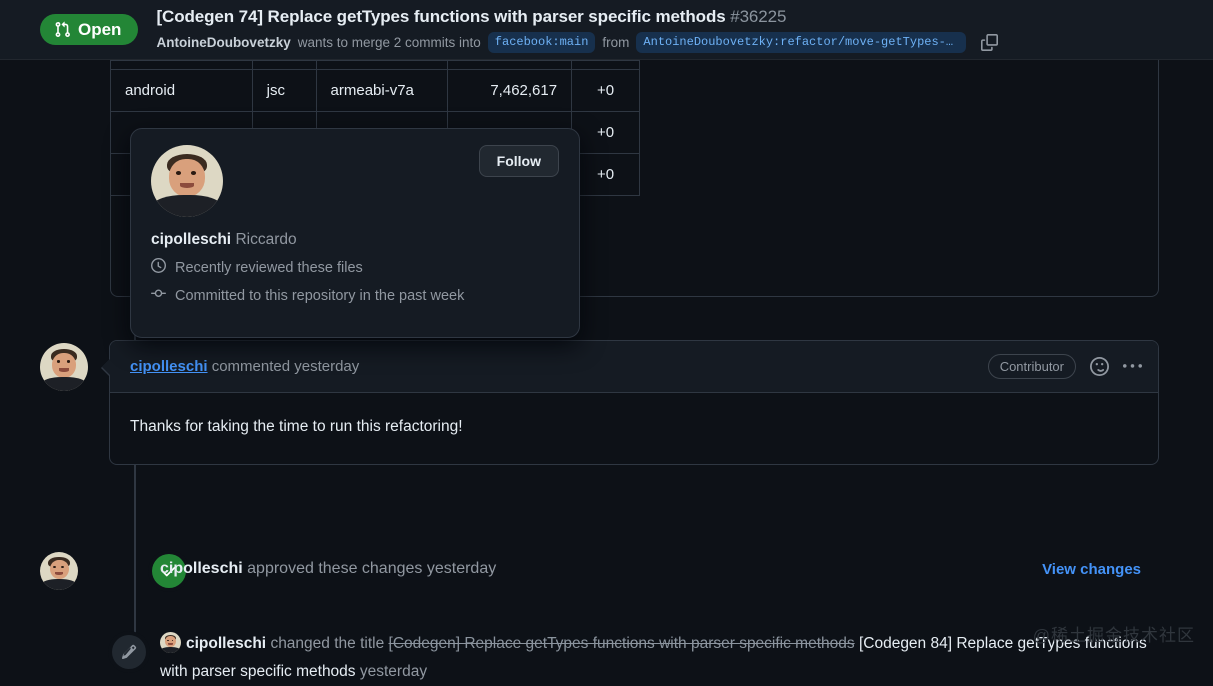 The height and width of the screenshot is (686, 1213). I want to click on follow-button: Follow, so click(518, 161).